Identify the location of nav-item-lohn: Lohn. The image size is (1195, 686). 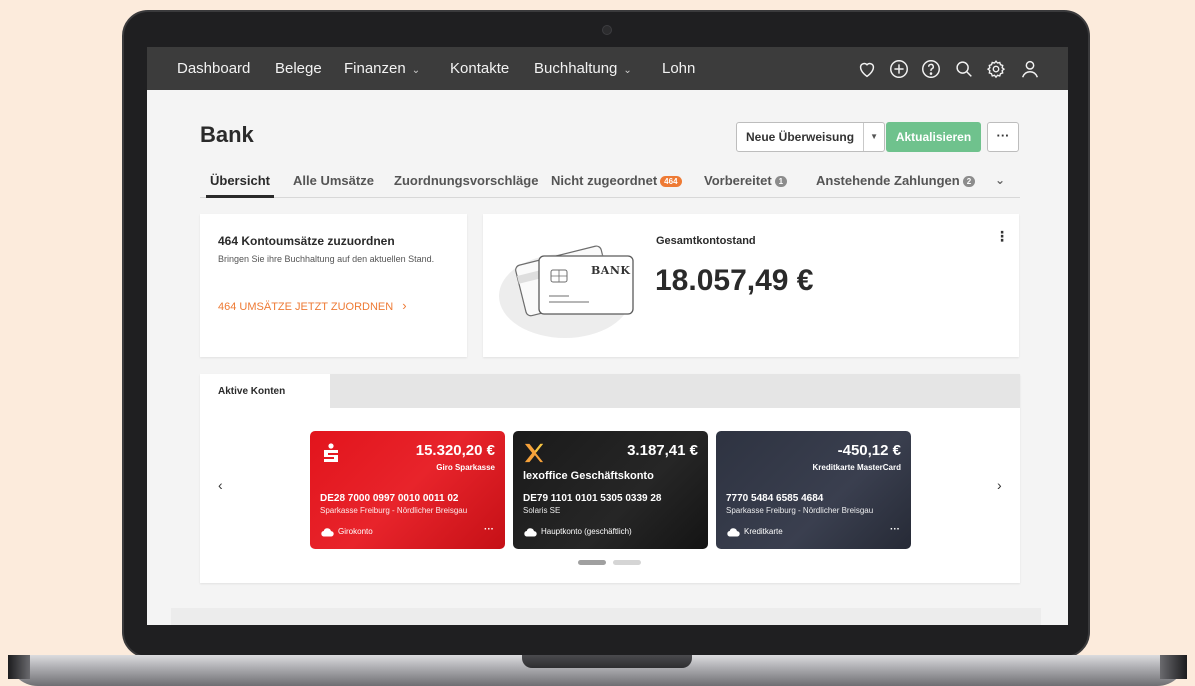
(678, 68).